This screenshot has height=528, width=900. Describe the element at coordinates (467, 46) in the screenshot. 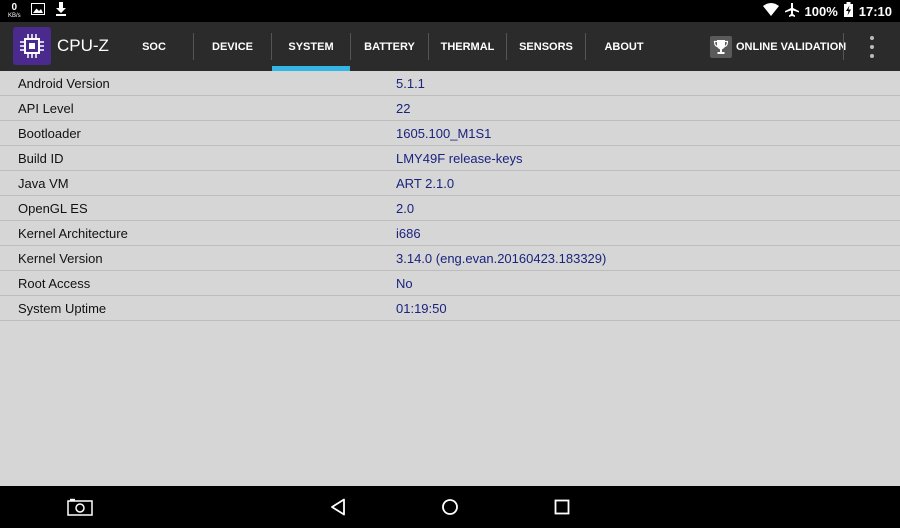

I see `tab-thermal: THERMAL` at that location.